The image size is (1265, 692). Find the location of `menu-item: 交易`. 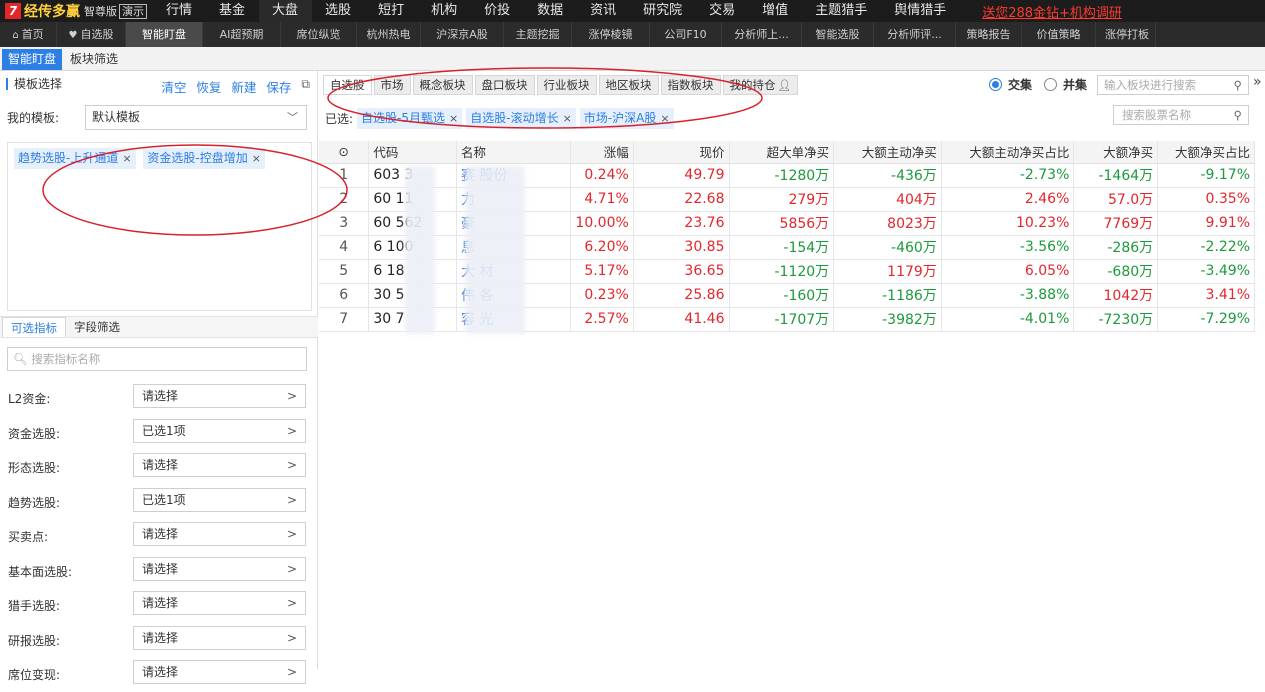

menu-item: 交易 is located at coordinates (722, 11).